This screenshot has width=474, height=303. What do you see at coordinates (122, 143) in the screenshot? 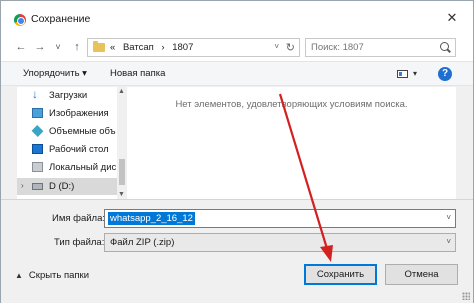
I see `navigation-scrollbar: ▲ ▼` at bounding box center [122, 143].